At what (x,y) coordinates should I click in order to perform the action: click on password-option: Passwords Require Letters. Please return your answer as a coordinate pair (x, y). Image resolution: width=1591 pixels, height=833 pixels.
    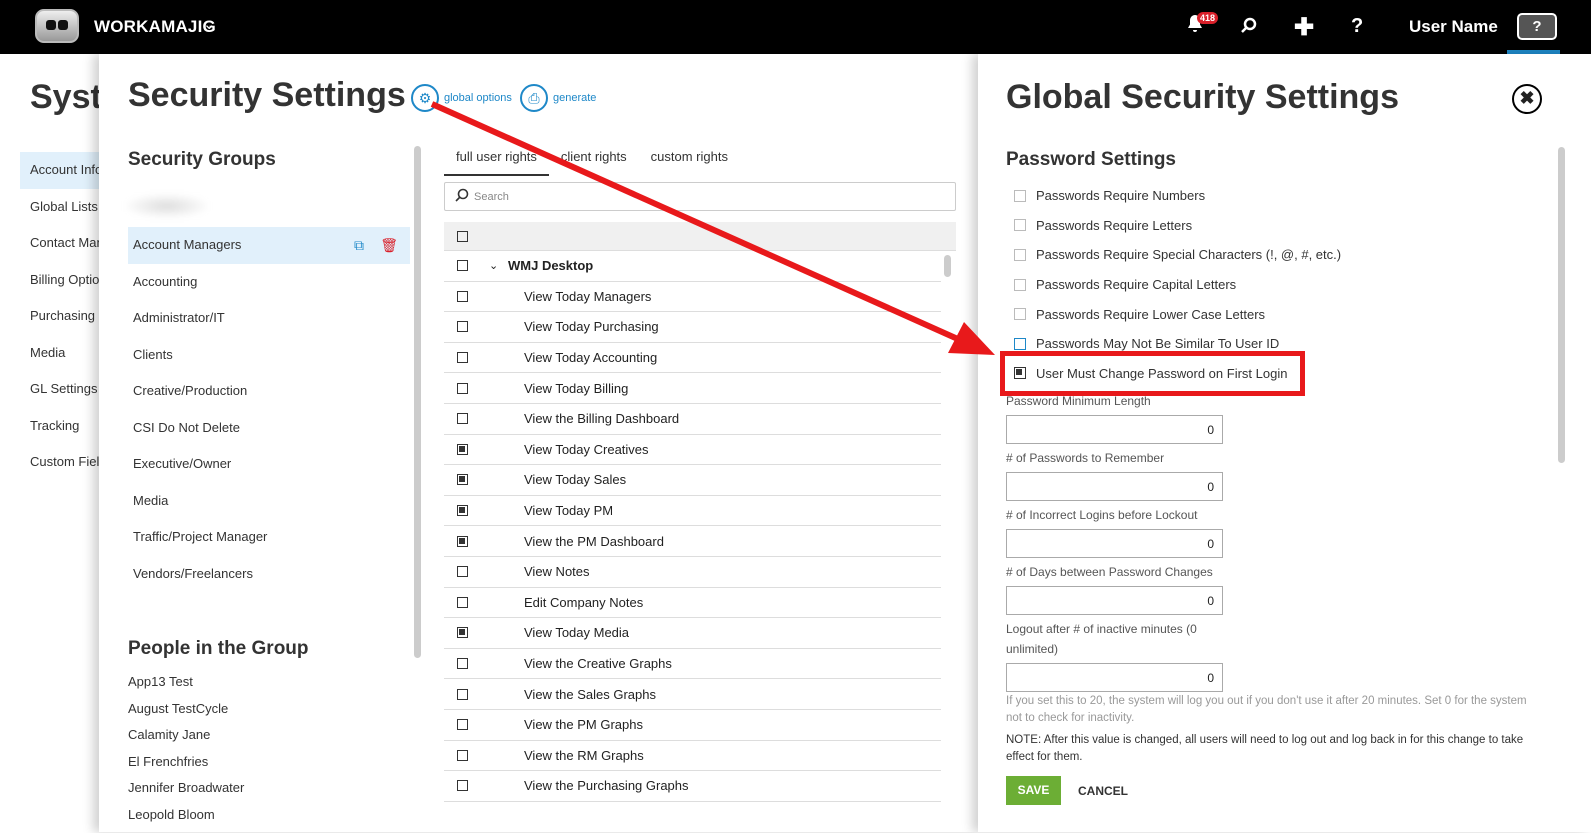
    Looking at the image, I should click on (1177, 226).